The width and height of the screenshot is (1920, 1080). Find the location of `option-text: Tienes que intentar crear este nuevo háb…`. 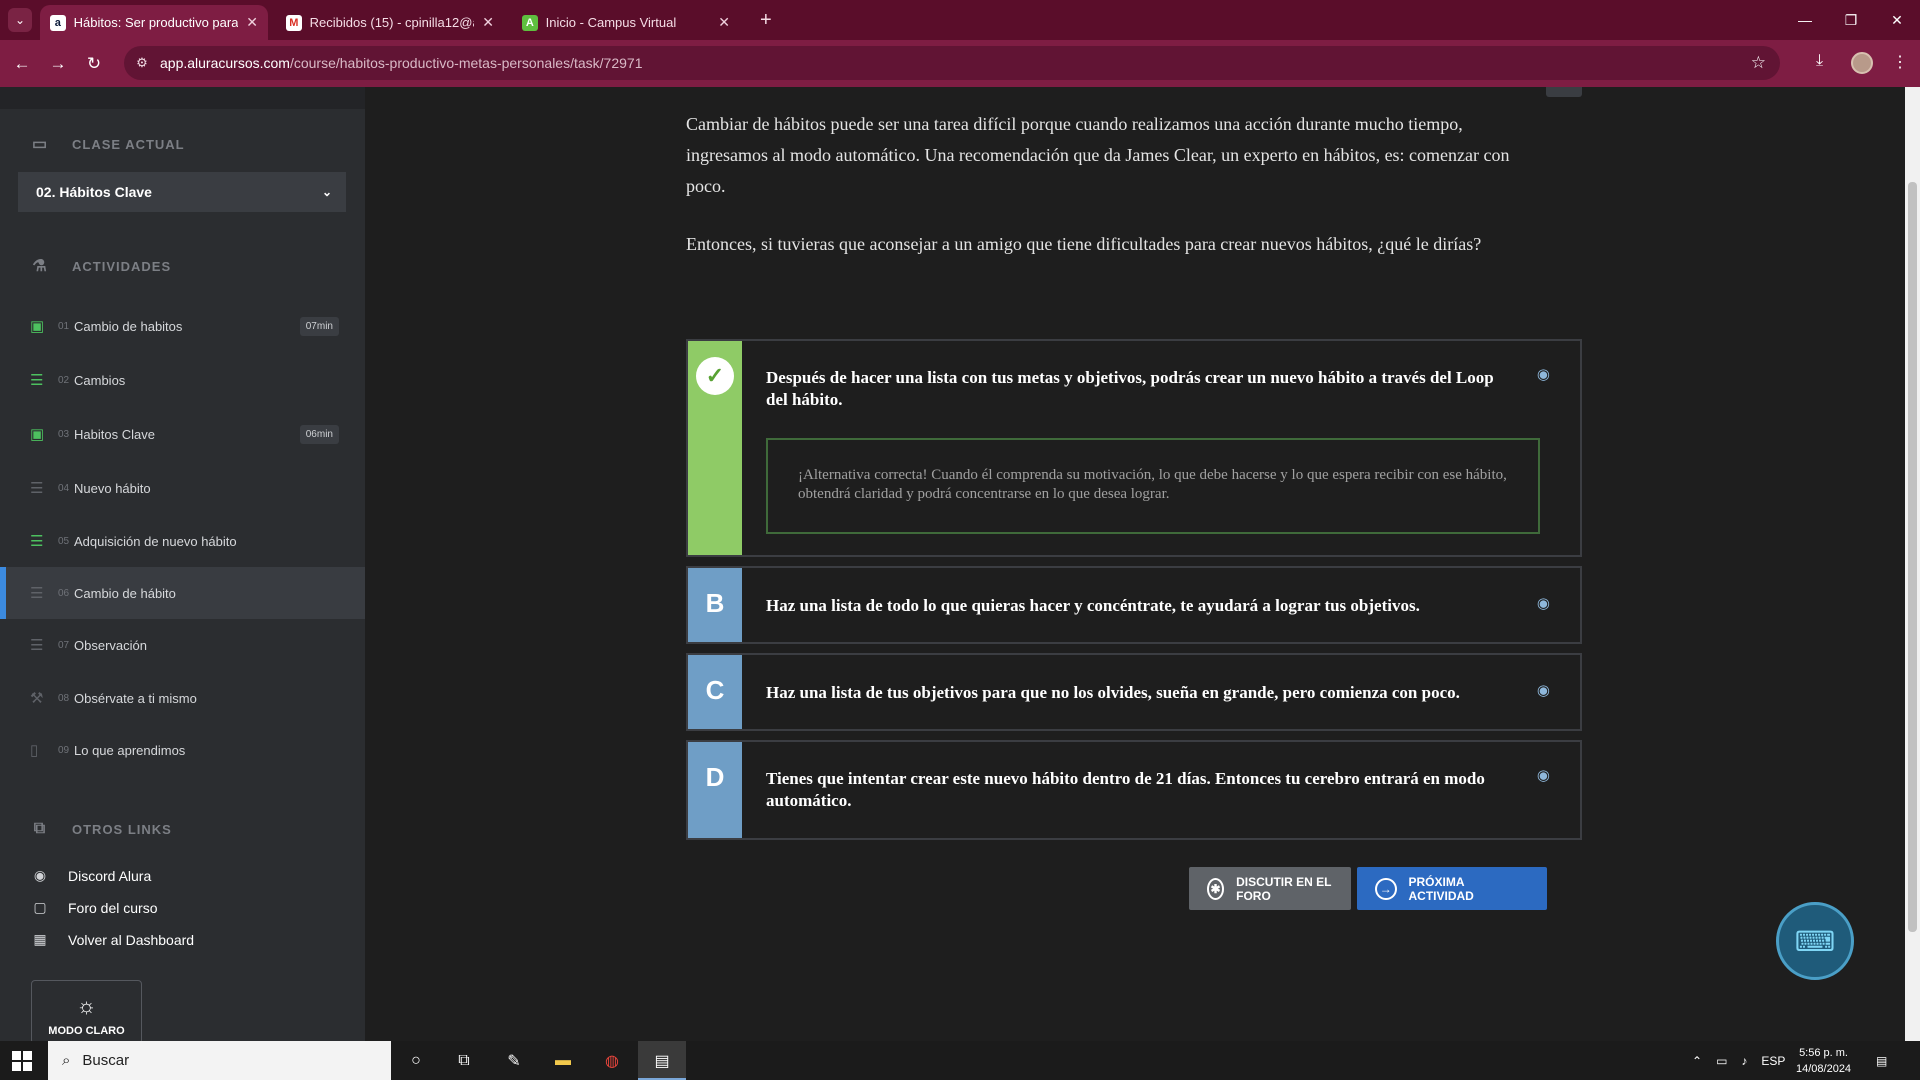

option-text: Tienes que intentar crear este nuevo háb… is located at coordinates (1125, 789).